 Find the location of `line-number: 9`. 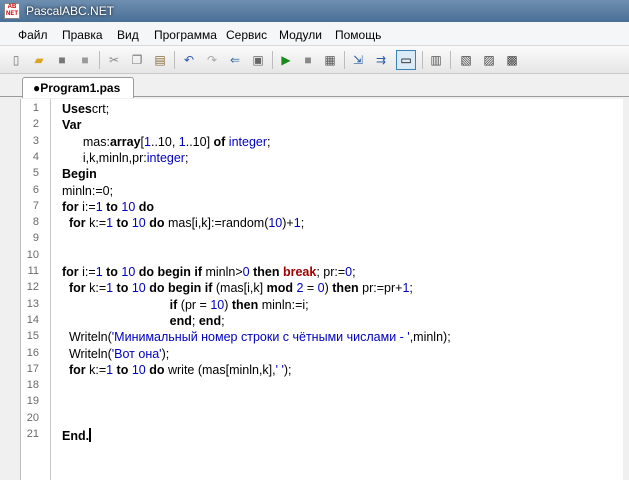

line-number: 9 is located at coordinates (35, 238).